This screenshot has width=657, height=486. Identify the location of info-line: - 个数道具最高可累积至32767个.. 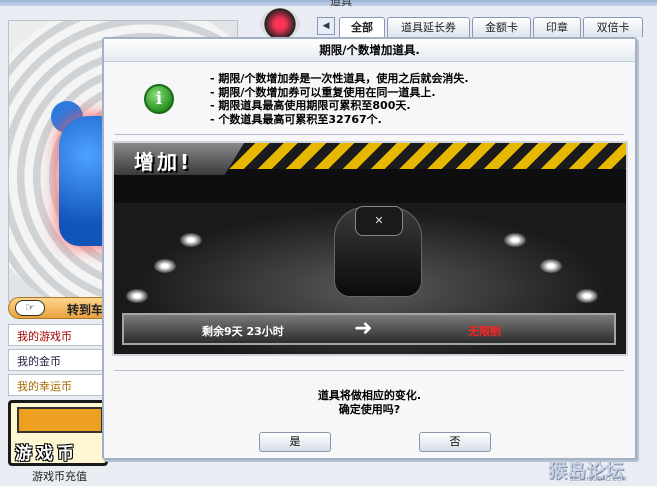
(296, 119).